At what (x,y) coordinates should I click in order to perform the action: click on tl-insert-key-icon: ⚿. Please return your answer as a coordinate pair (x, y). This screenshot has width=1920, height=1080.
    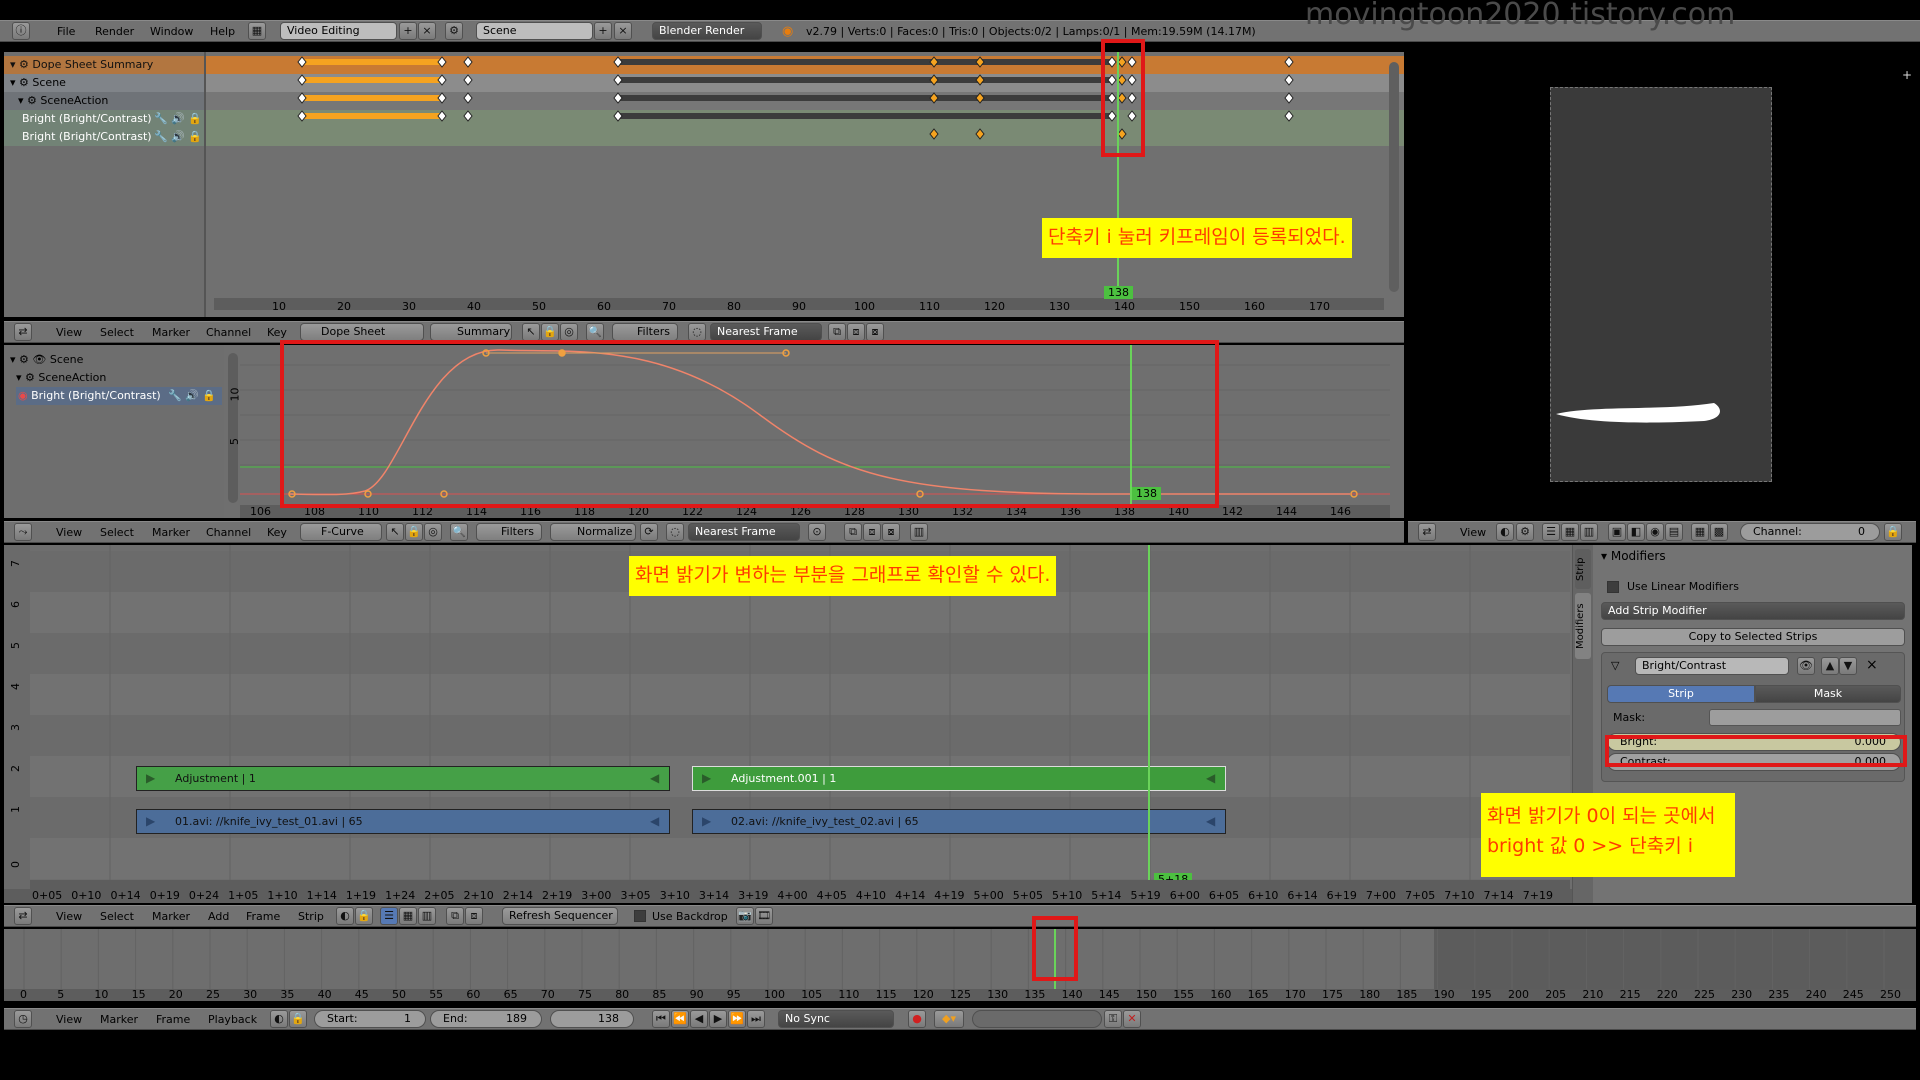
    Looking at the image, I should click on (1113, 1019).